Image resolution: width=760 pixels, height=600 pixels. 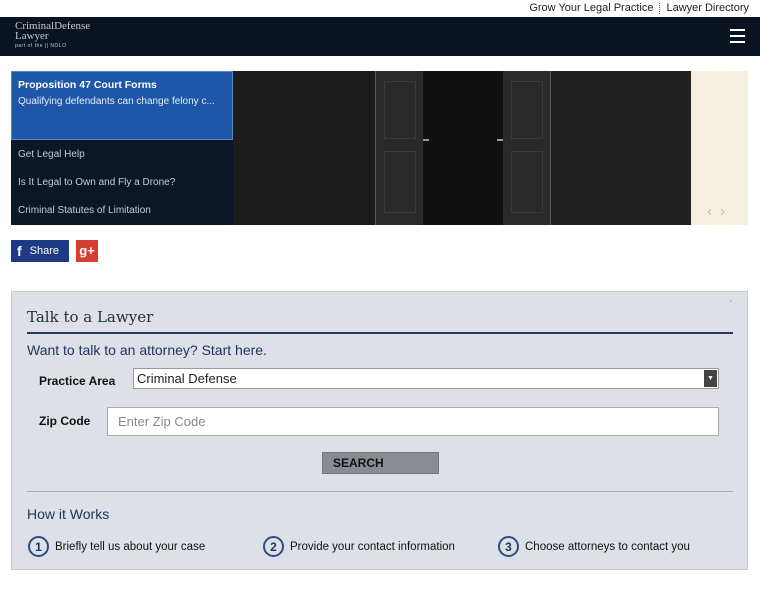 What do you see at coordinates (591, 8) in the screenshot?
I see `grow-practice-link: Grow Your Legal Practice` at bounding box center [591, 8].